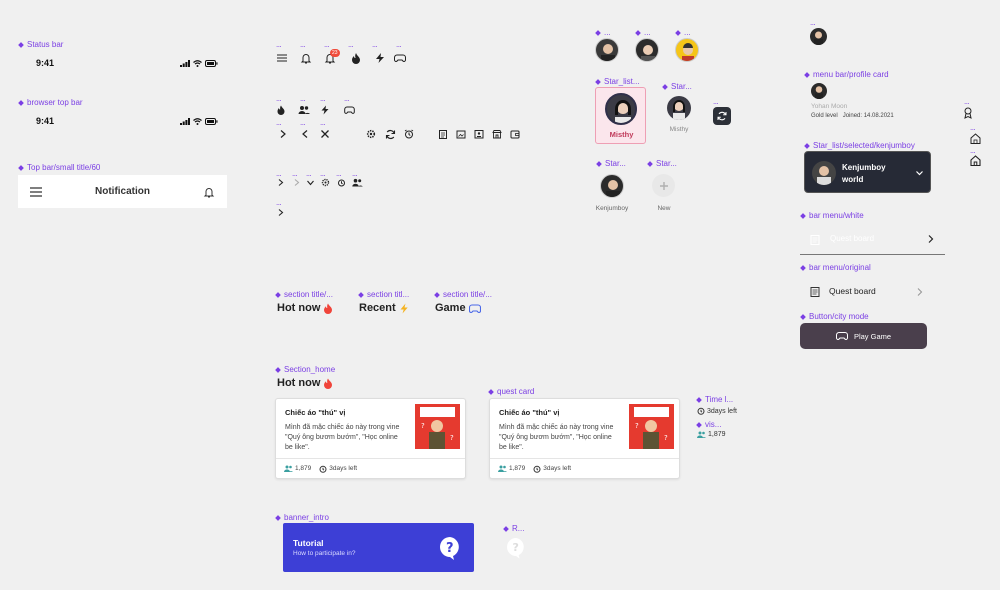  What do you see at coordinates (819, 91) in the screenshot?
I see `profile-avatar` at bounding box center [819, 91].